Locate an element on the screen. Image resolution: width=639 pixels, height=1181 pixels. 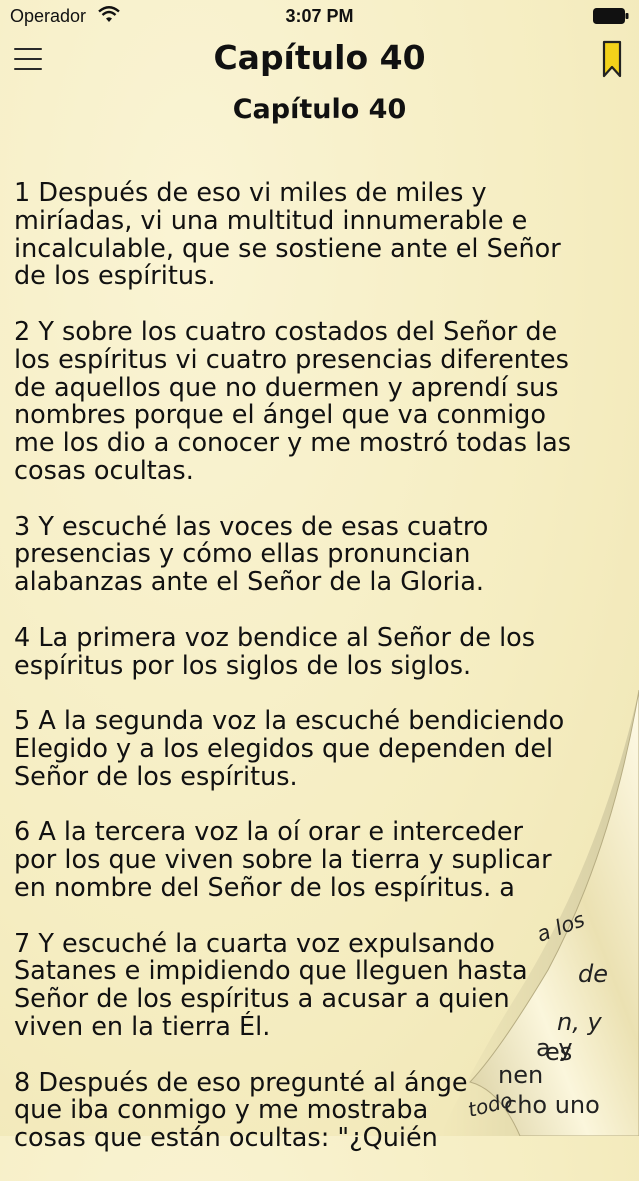
verse-line: Señor de los espíritus. is located at coordinates (156, 776).